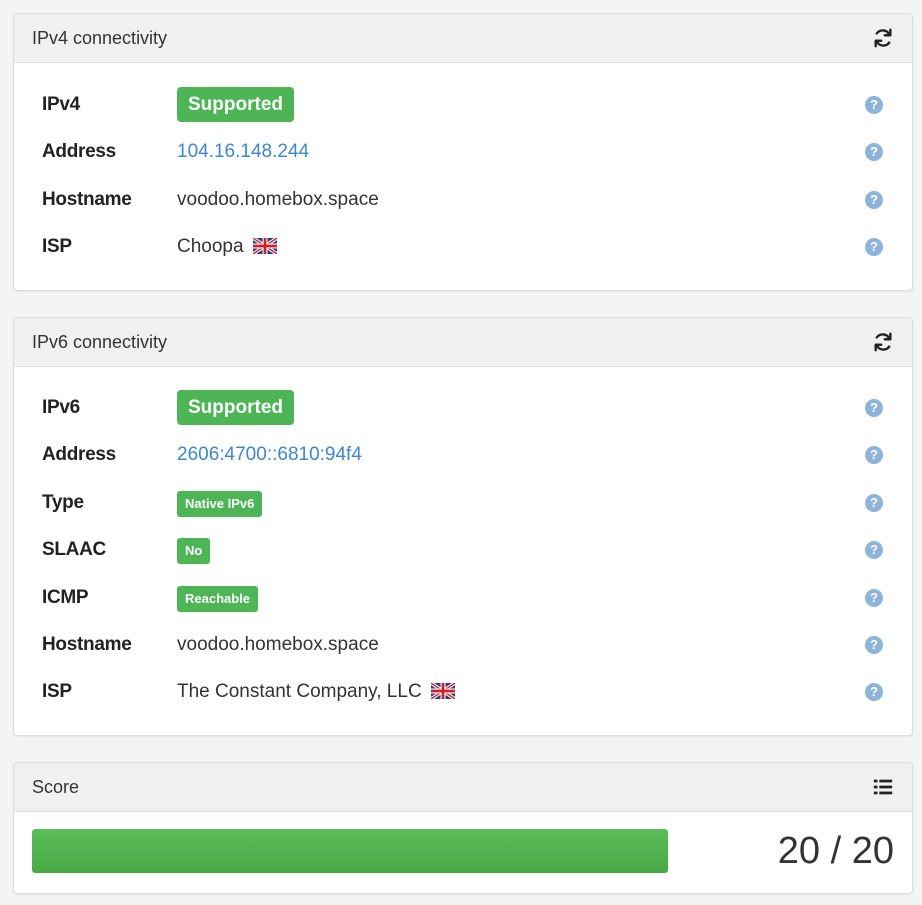 Image resolution: width=922 pixels, height=905 pixels. Describe the element at coordinates (463, 598) in the screenshot. I see `ipv6-icmp-row: ICMP Reachable ?` at that location.